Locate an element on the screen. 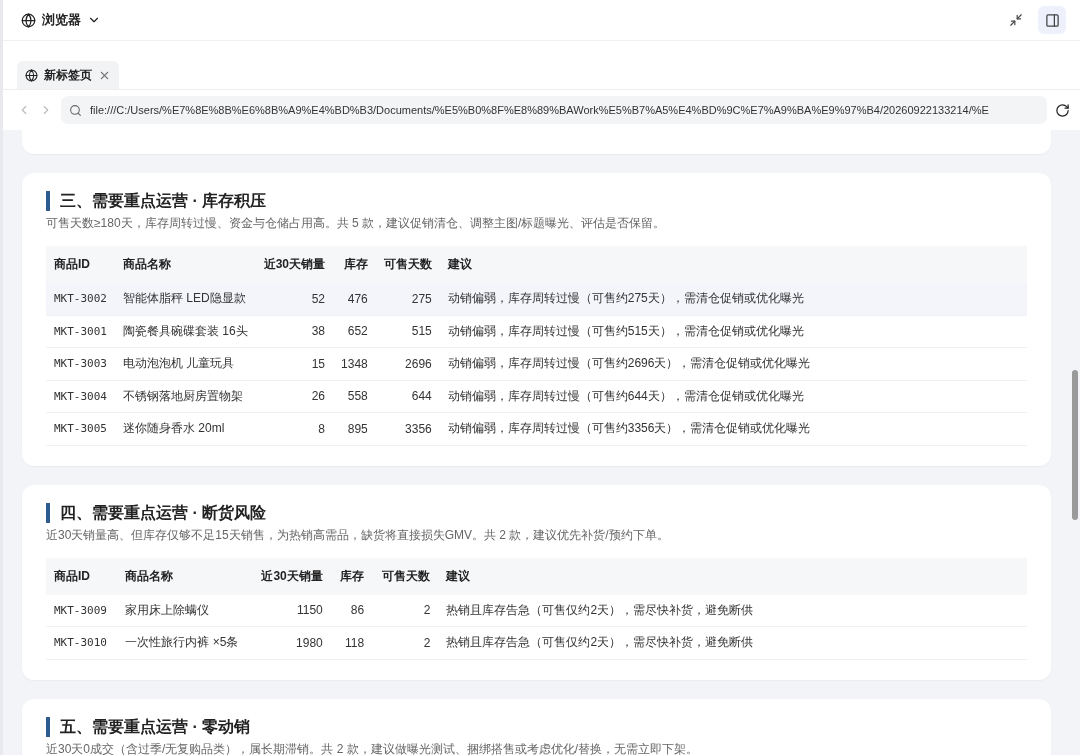 Image resolution: width=1080 pixels, height=755 pixels. table-cell: 1348 is located at coordinates (354, 363).